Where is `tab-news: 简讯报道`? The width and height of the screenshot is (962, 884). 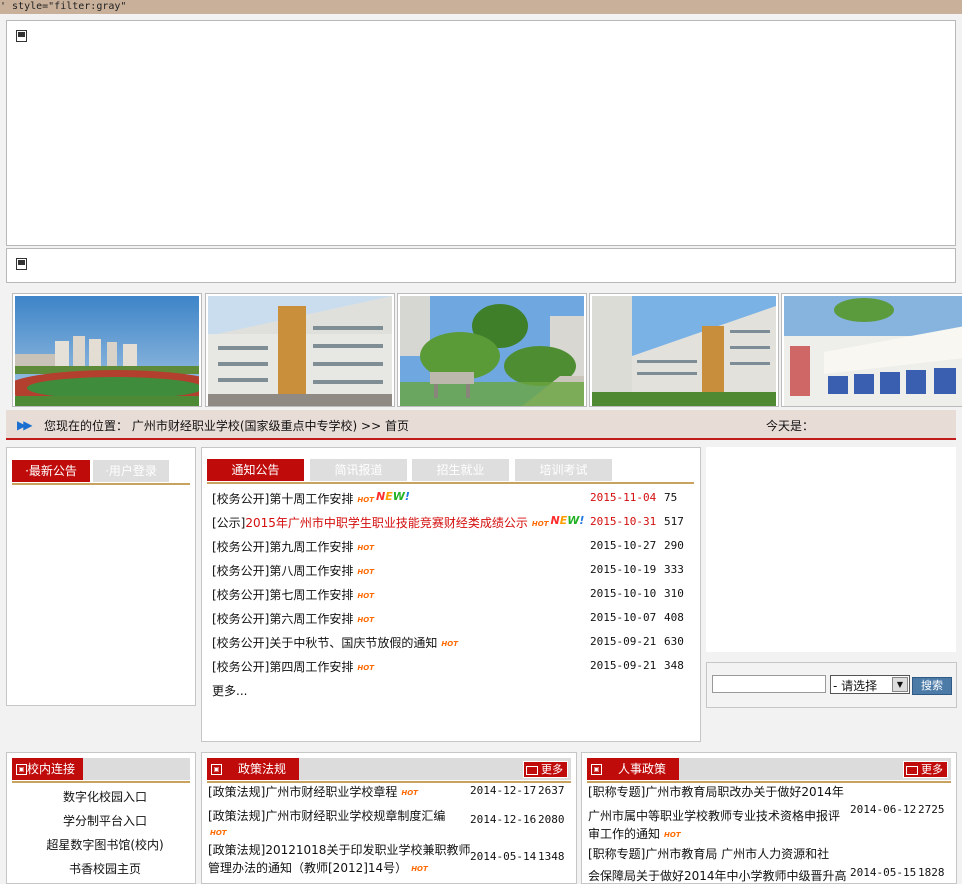 tab-news: 简讯报道 is located at coordinates (358, 470).